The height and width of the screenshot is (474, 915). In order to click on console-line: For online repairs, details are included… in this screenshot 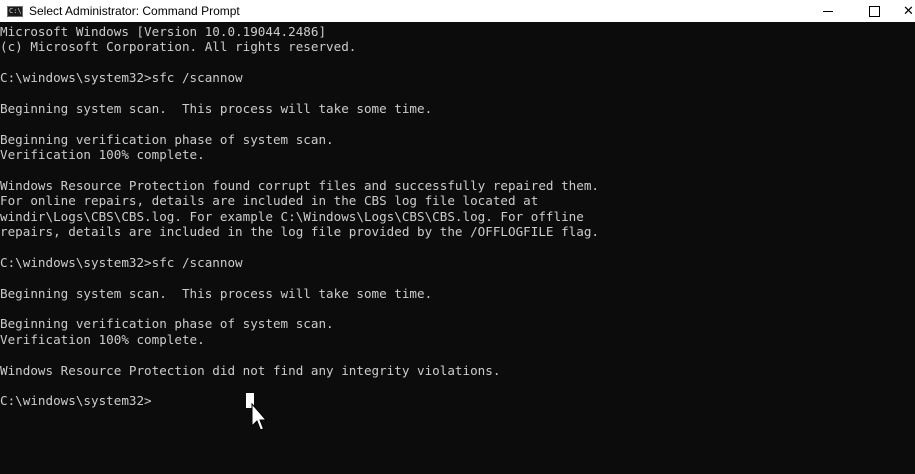, I will do `click(269, 201)`.